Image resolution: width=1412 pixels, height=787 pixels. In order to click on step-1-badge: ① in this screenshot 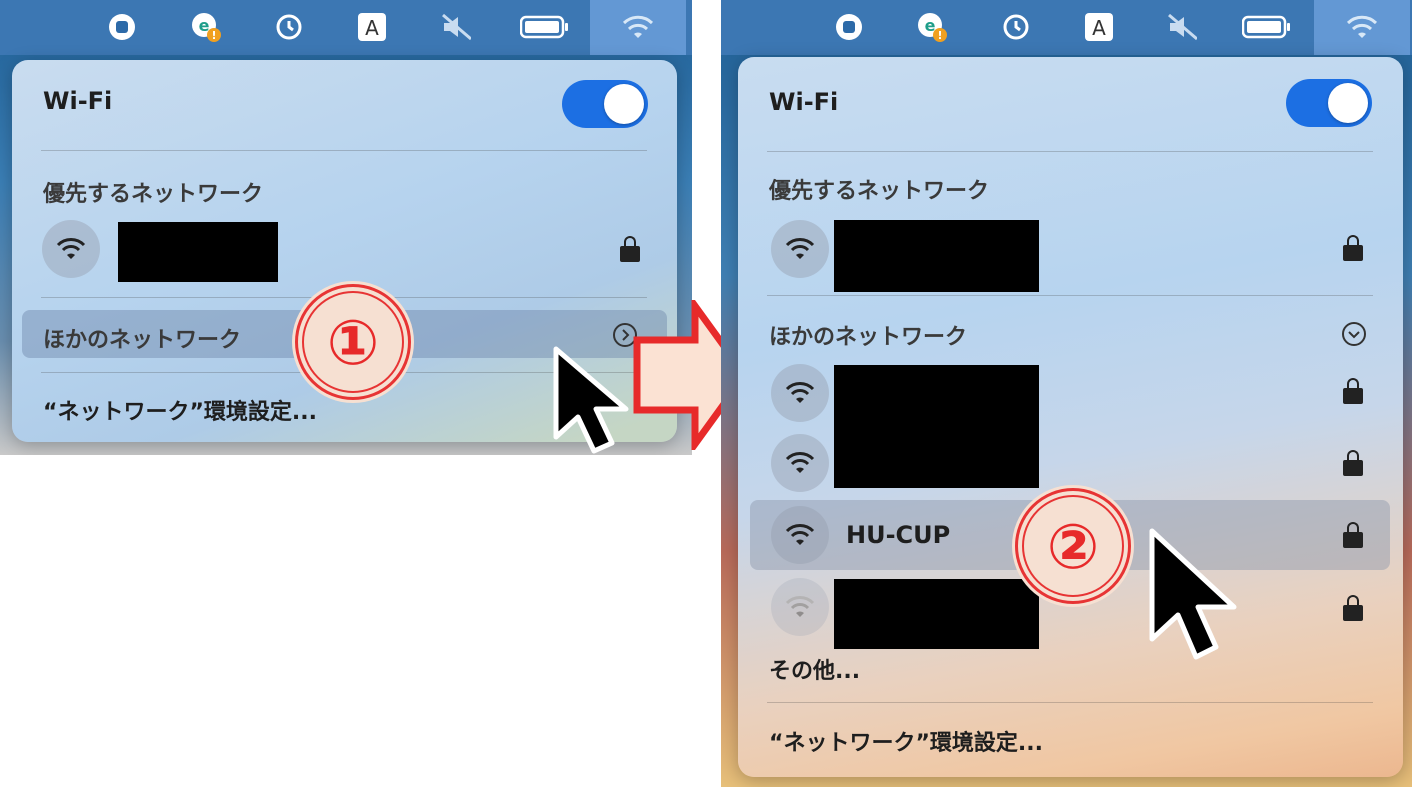, I will do `click(353, 342)`.